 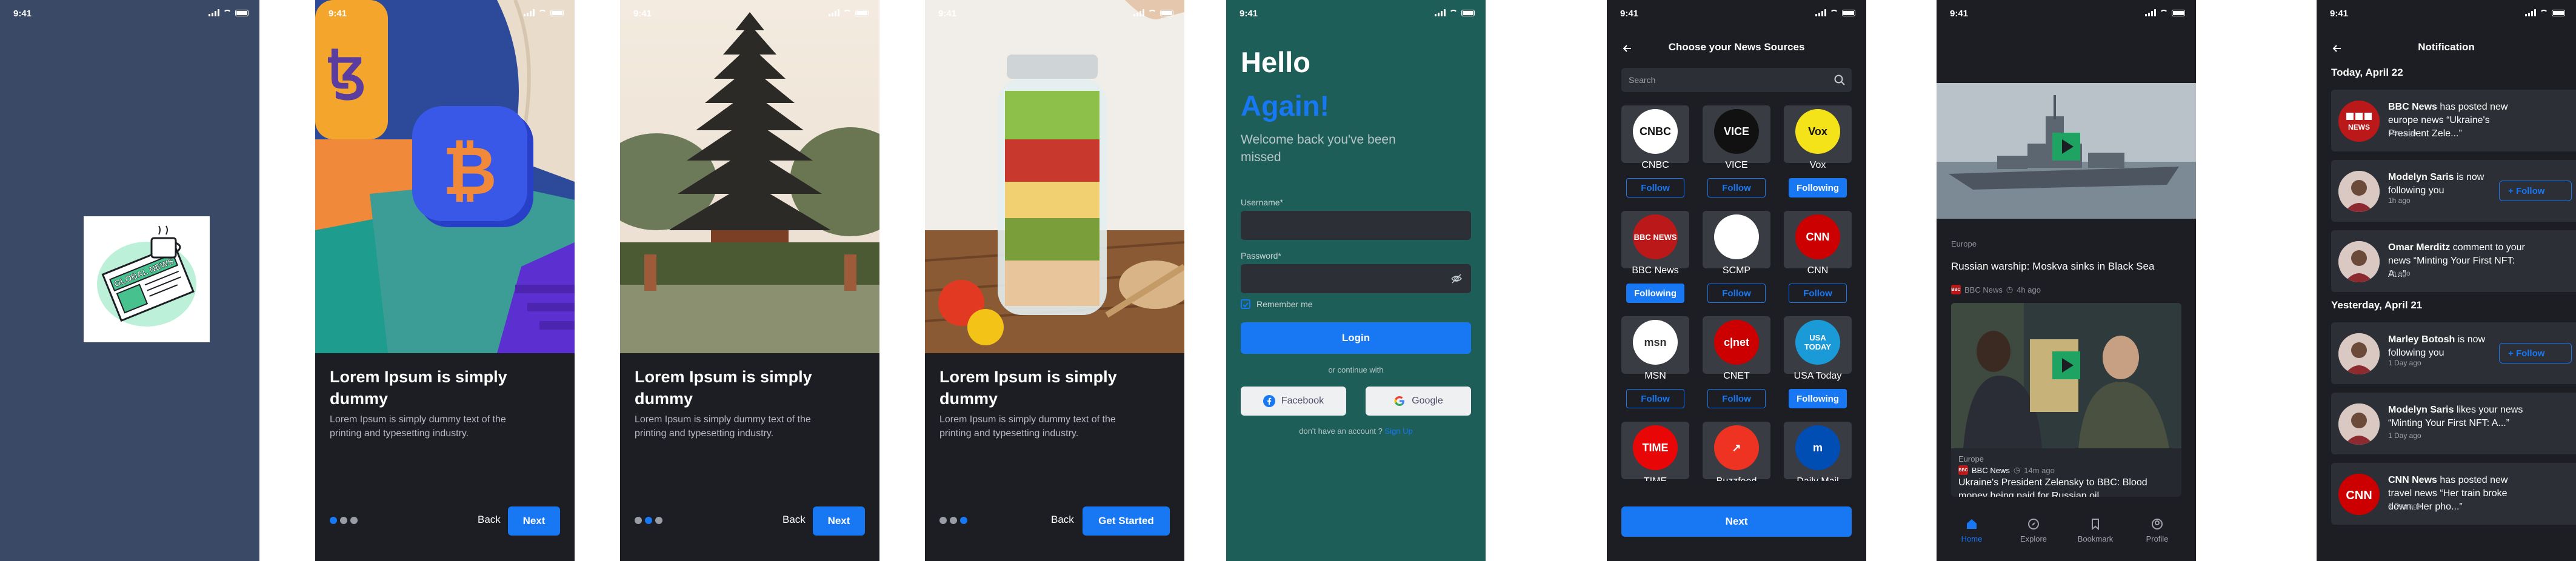 I want to click on remember-checkbox, so click(x=1245, y=304).